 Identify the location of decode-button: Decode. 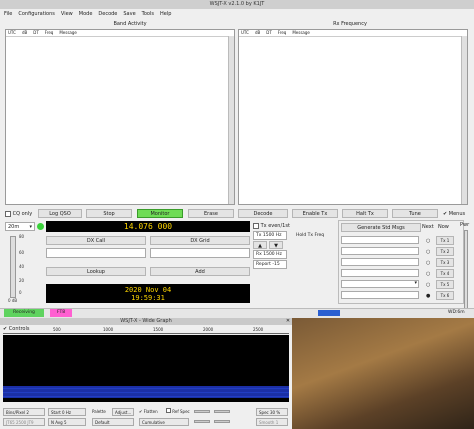
(263, 213).